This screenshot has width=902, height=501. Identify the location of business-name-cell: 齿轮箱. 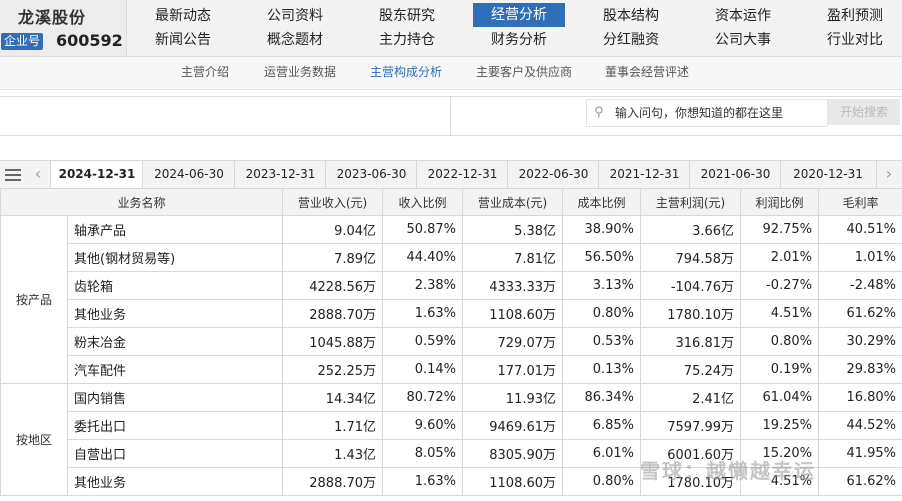
(175, 285).